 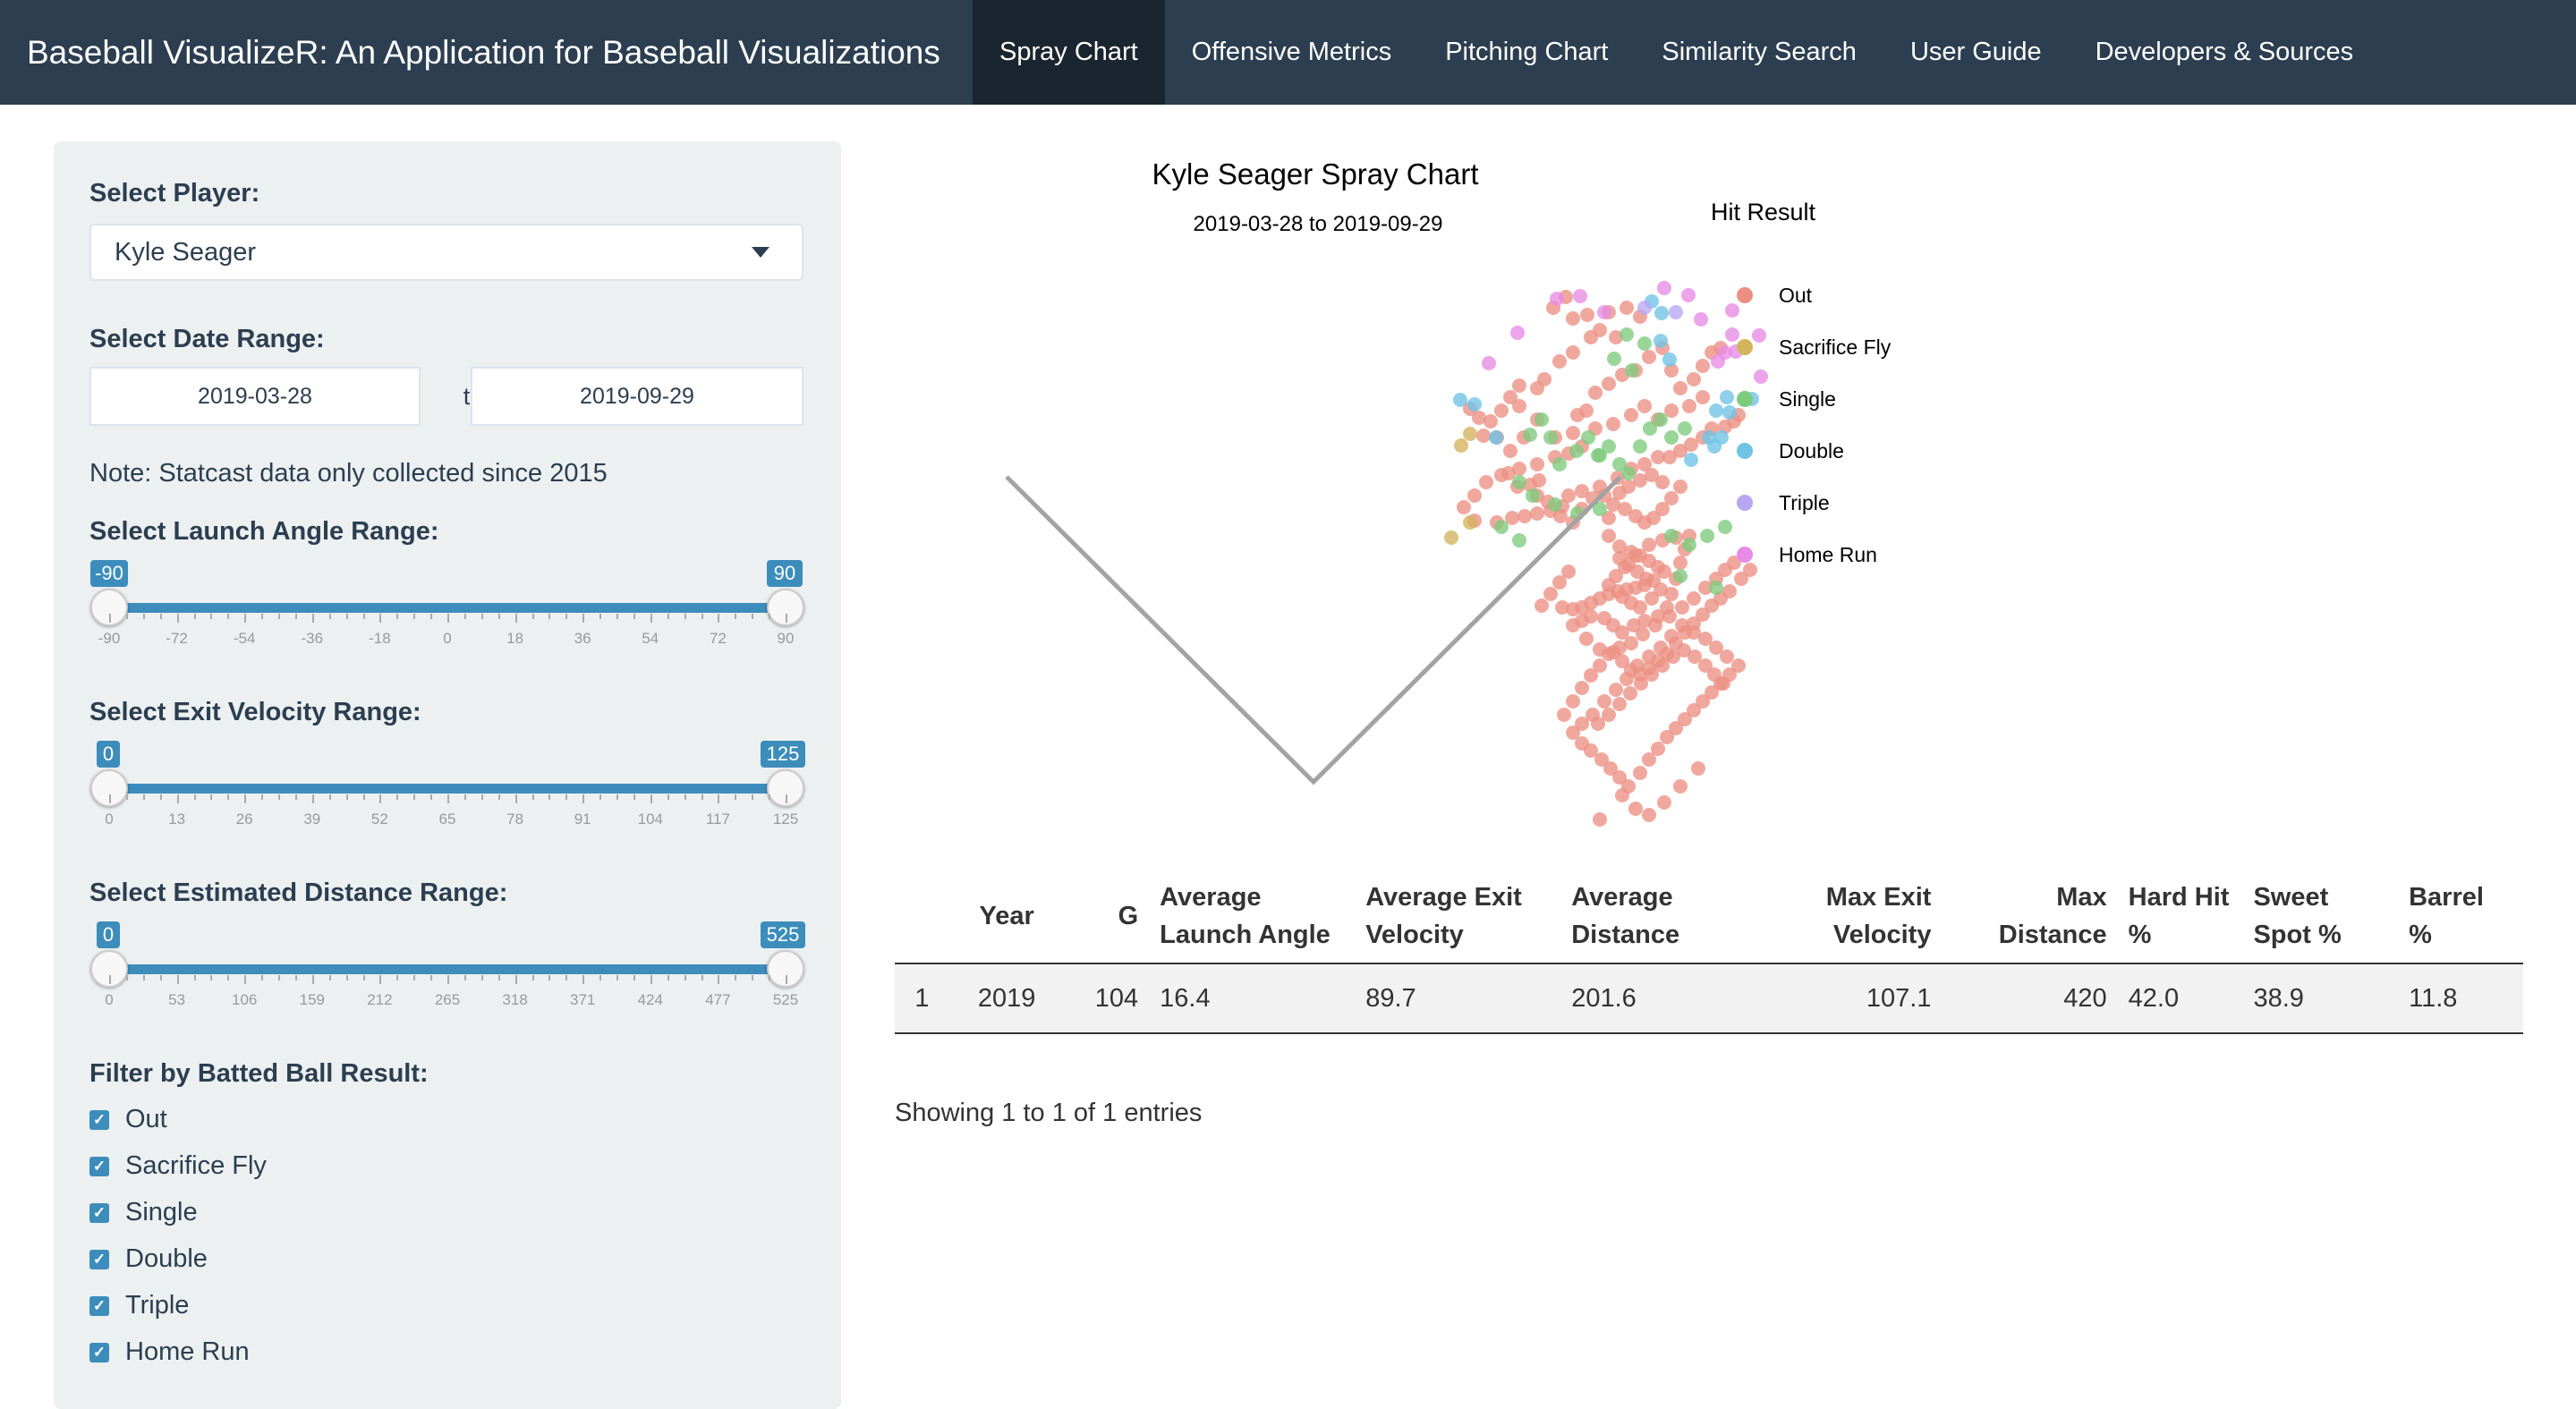 I want to click on chart-title: Kyle Seager Spray Chart, so click(x=1315, y=174).